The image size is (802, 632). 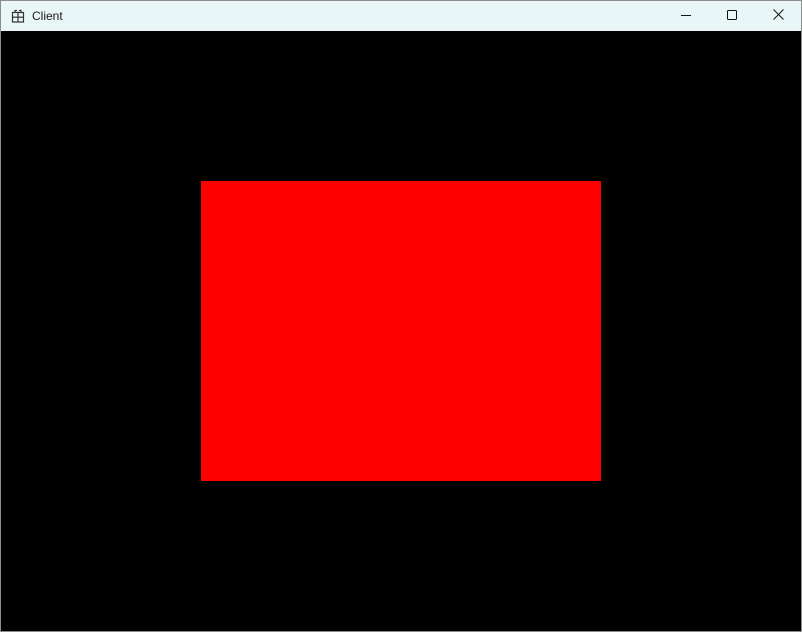 I want to click on caption-buttons, so click(x=732, y=16).